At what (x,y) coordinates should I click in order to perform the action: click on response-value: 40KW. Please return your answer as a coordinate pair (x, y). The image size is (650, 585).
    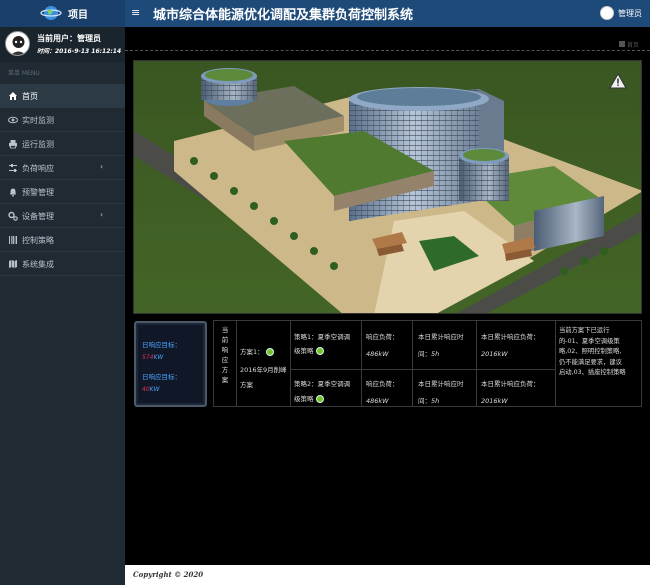
    Looking at the image, I should click on (151, 389).